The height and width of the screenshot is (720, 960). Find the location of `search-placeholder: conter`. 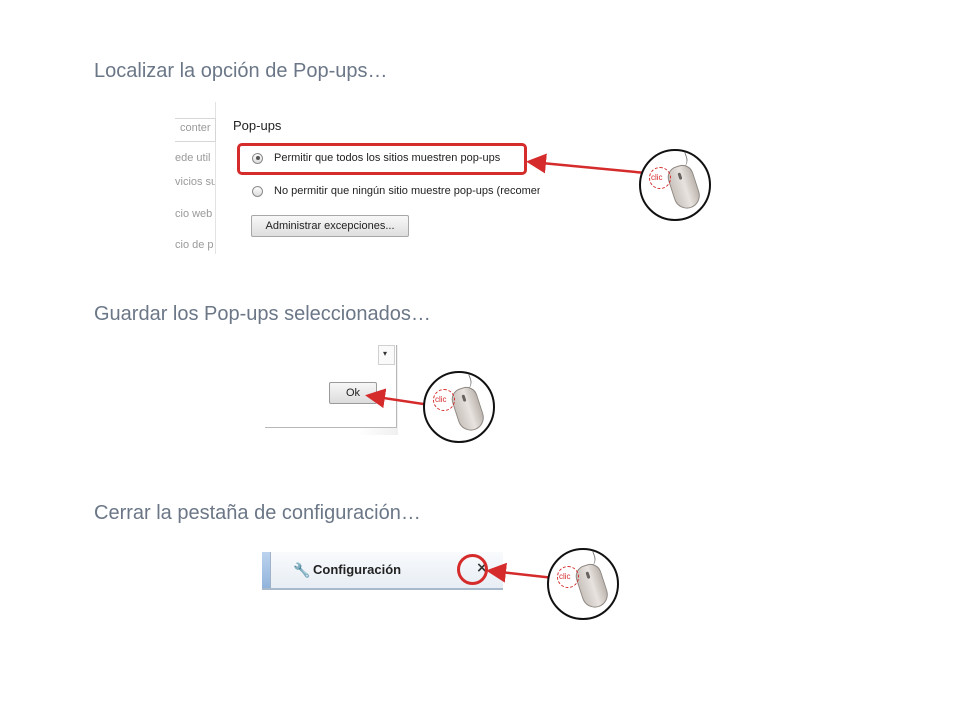

search-placeholder: conter is located at coordinates (195, 128).